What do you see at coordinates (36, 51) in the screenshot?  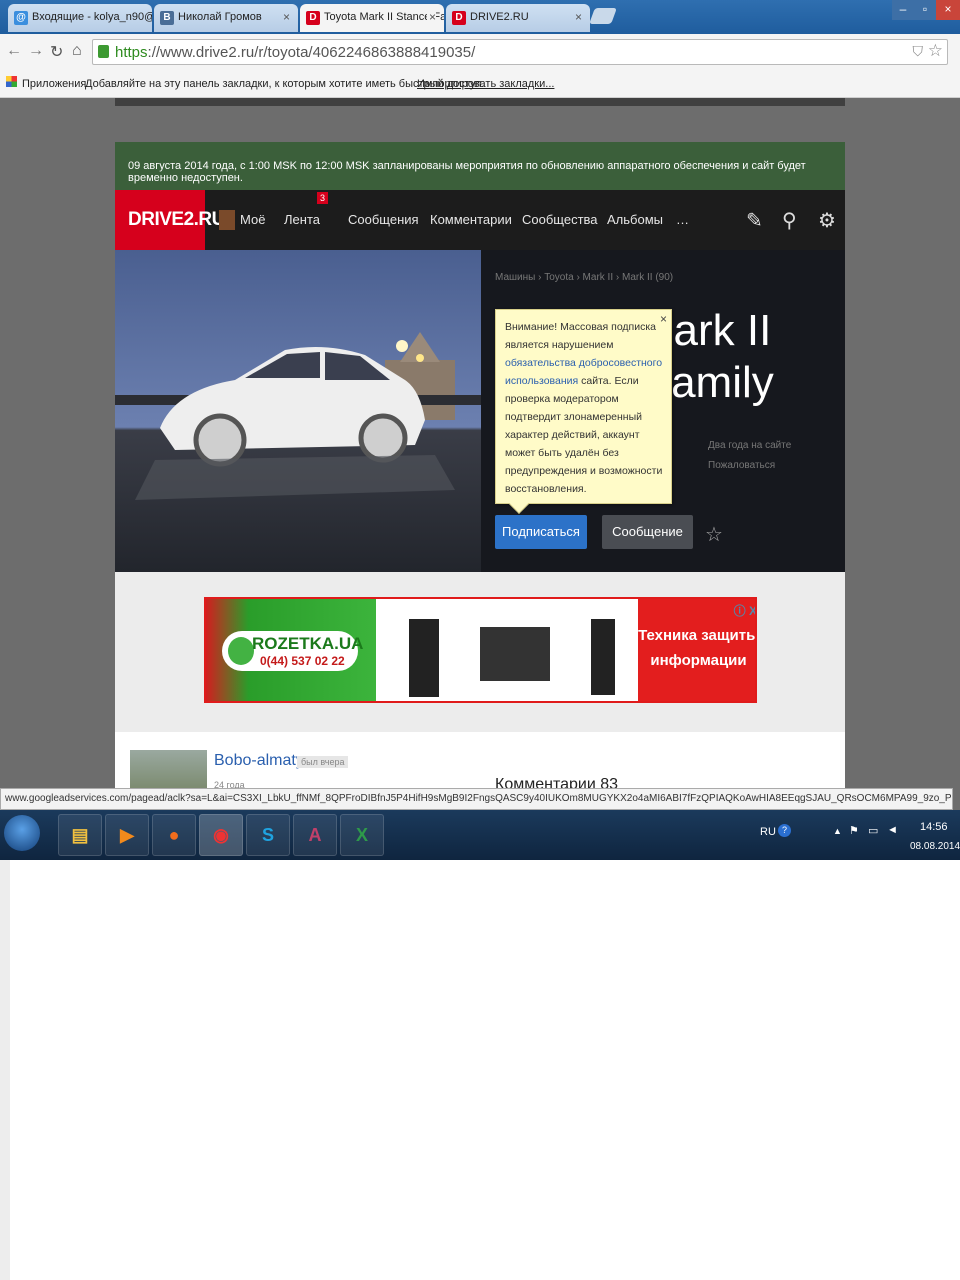 I see `forward-icon: →` at bounding box center [36, 51].